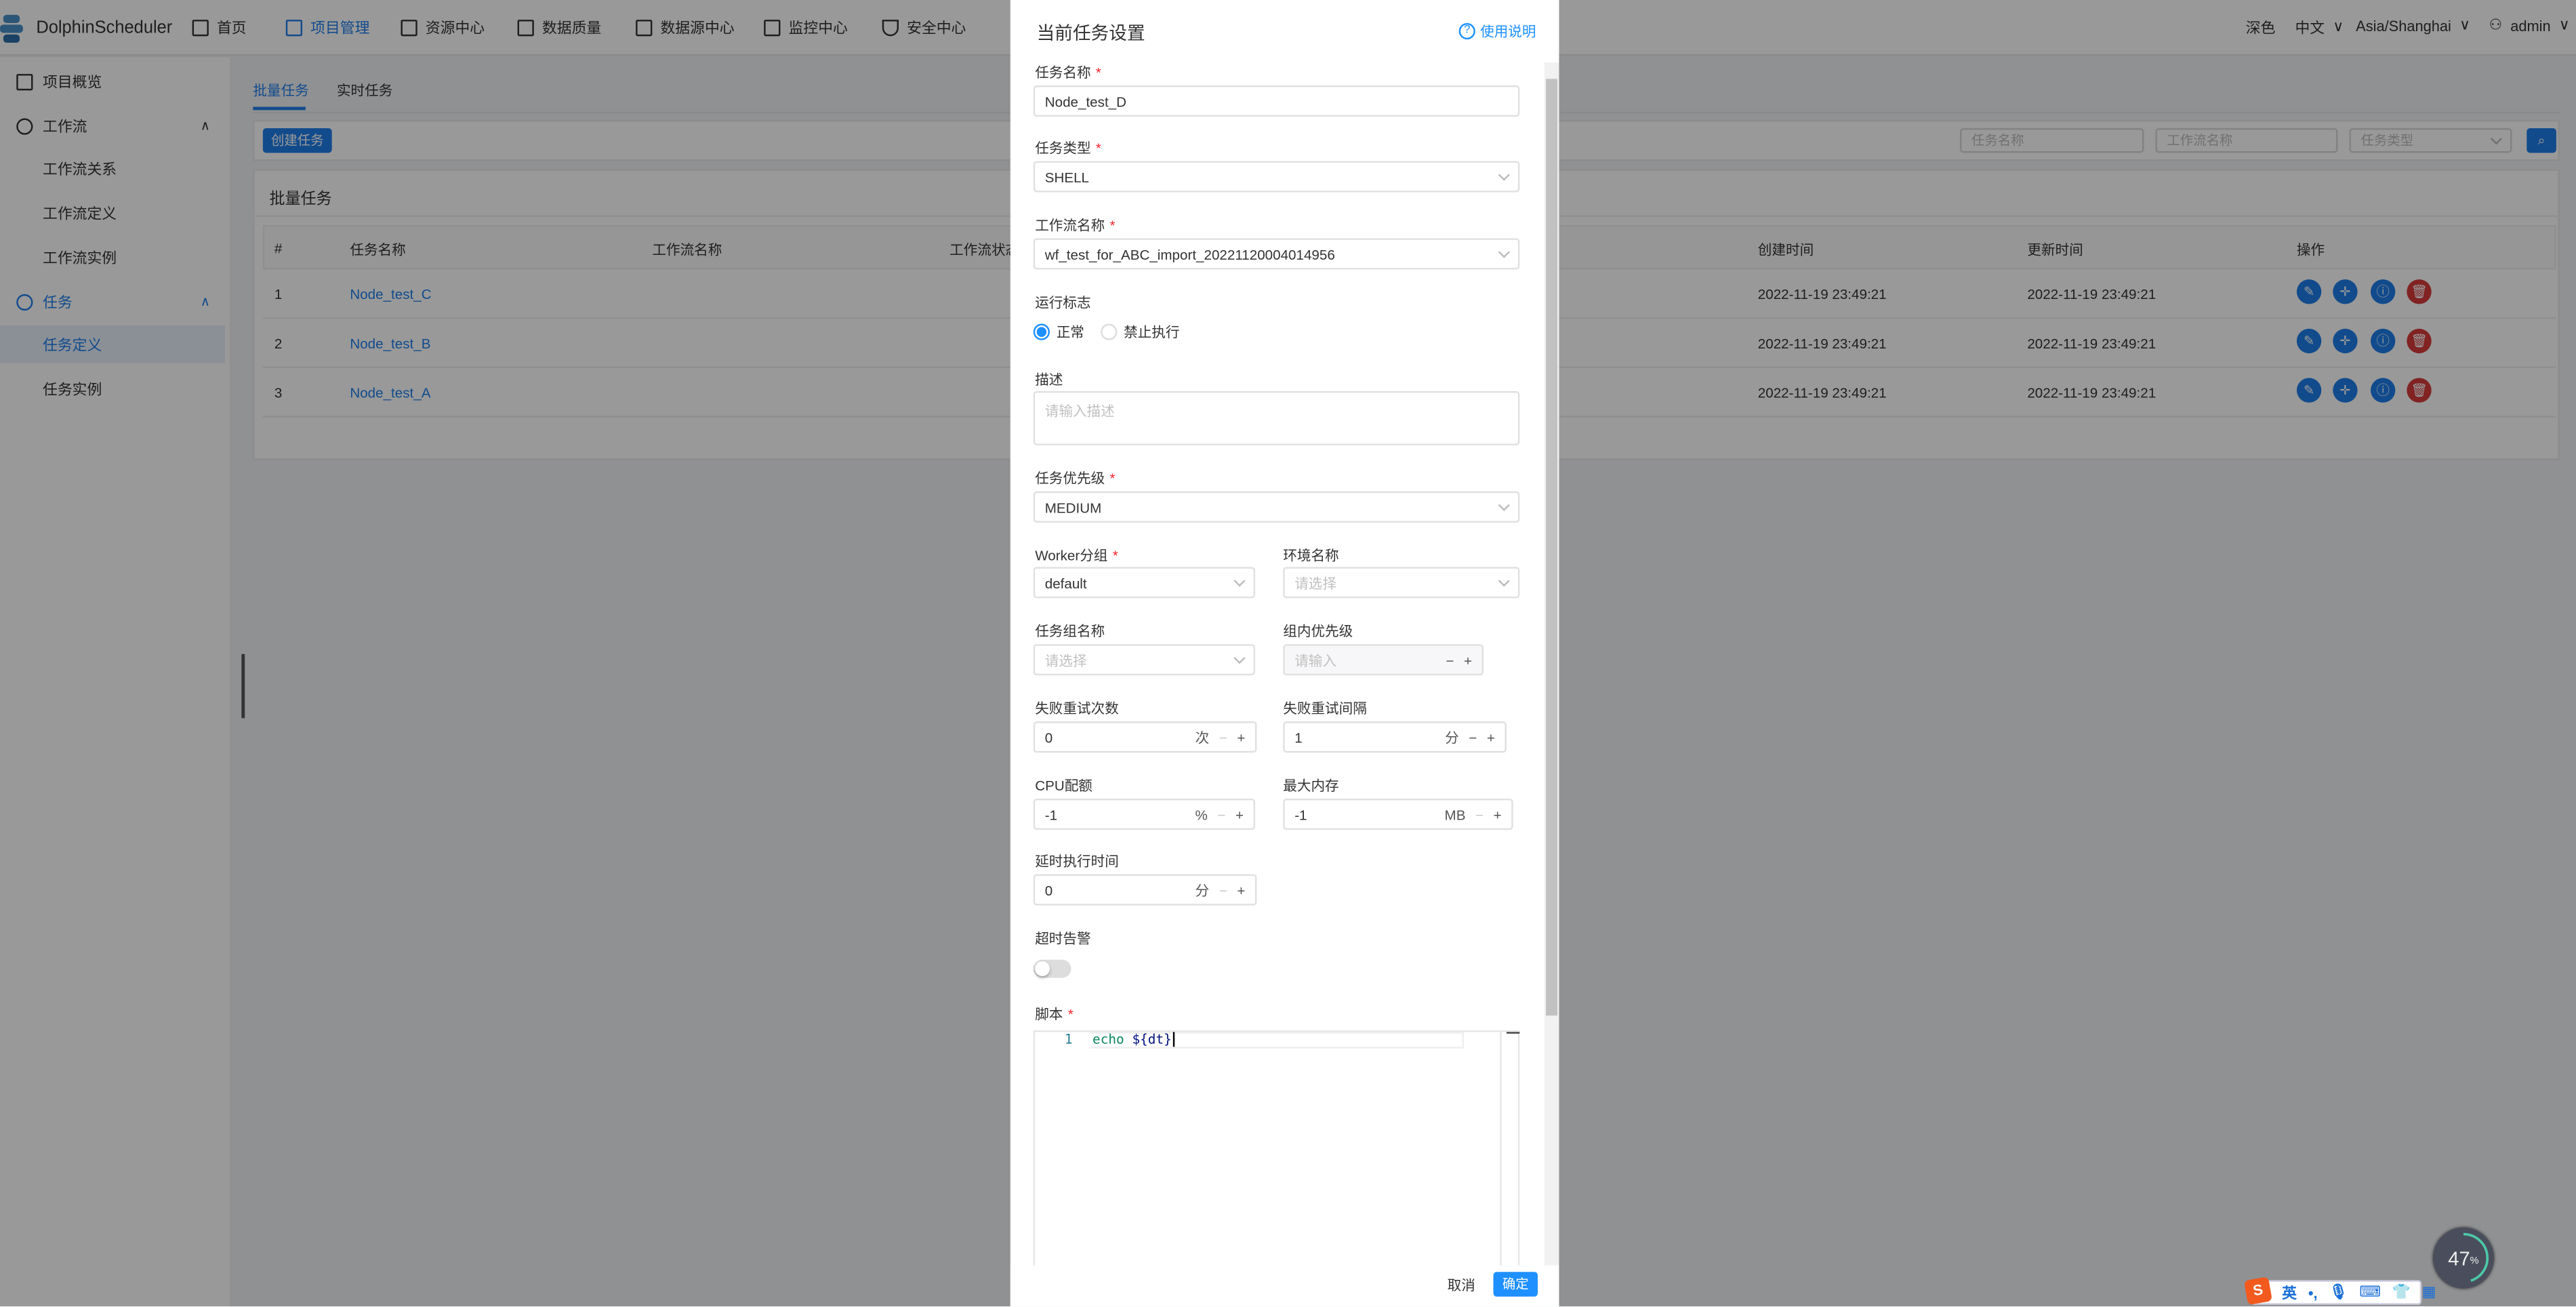  I want to click on stepper: 次 − +, so click(1221, 737).